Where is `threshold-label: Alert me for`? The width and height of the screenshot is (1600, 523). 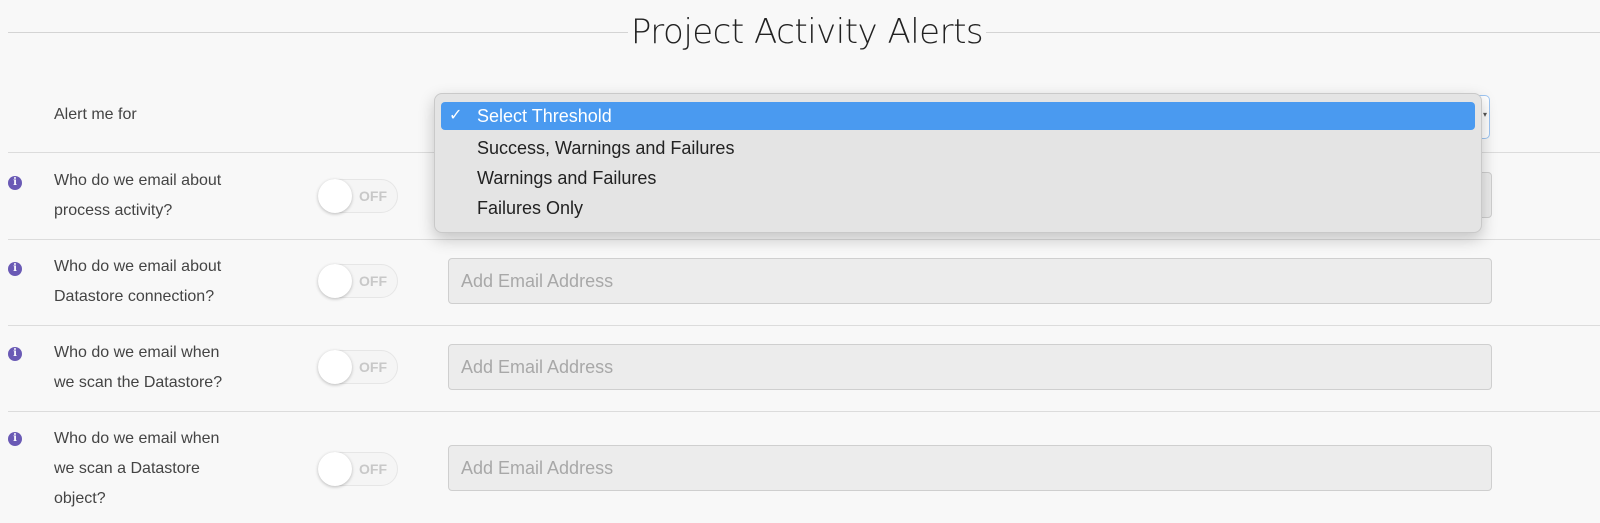 threshold-label: Alert me for is located at coordinates (95, 114).